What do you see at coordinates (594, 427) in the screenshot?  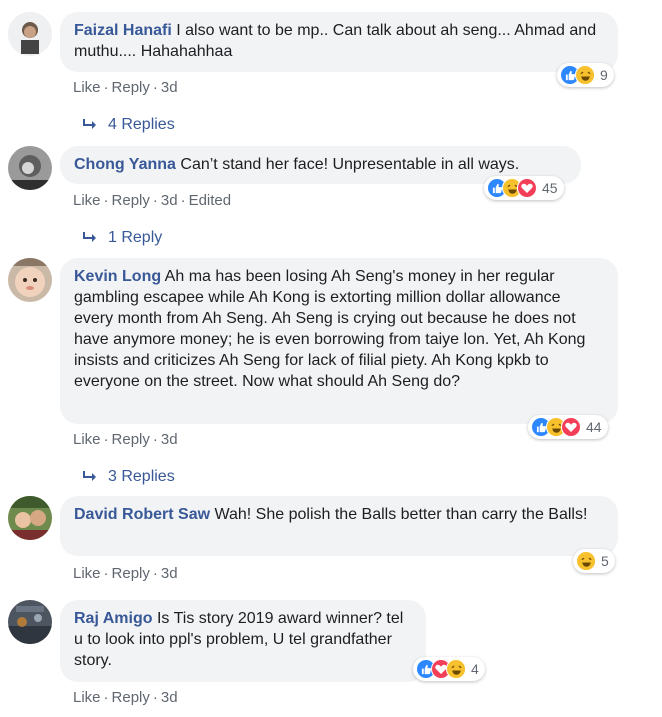 I see `reaction-count: 44` at bounding box center [594, 427].